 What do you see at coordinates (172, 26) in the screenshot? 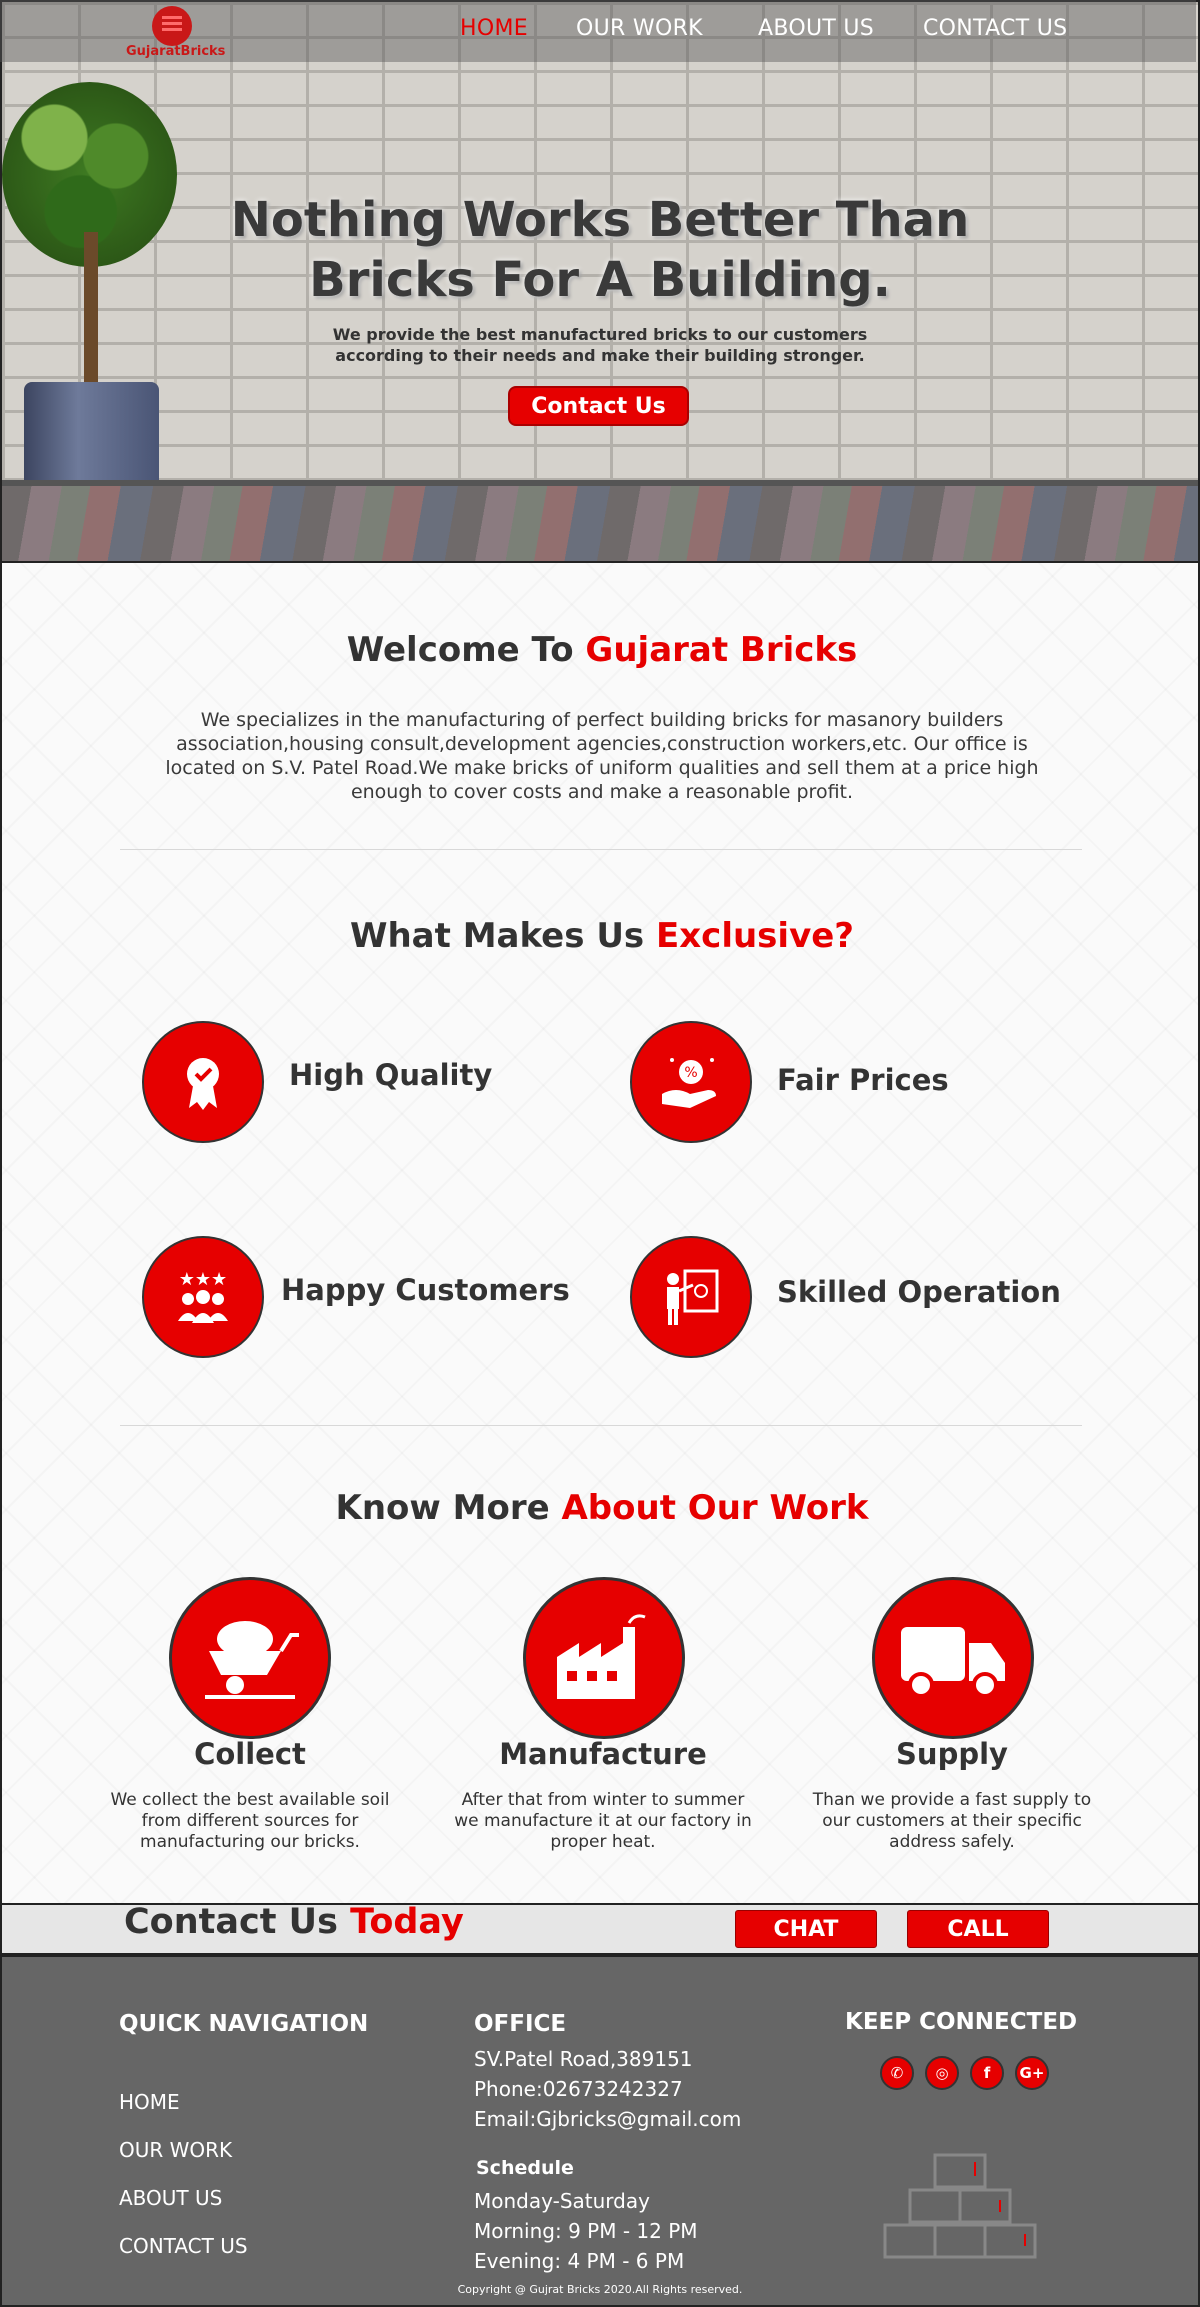
I see `logo-icon` at bounding box center [172, 26].